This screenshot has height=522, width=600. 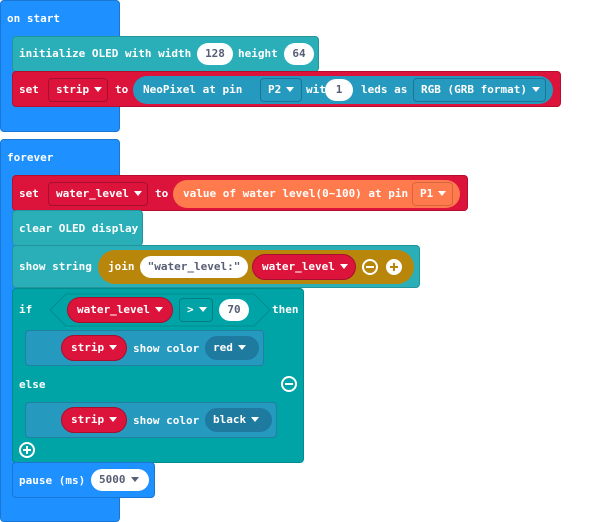 I want to click on water-level-sensor-block: value of water level(0~100) at pin P1, so click(x=316, y=194).